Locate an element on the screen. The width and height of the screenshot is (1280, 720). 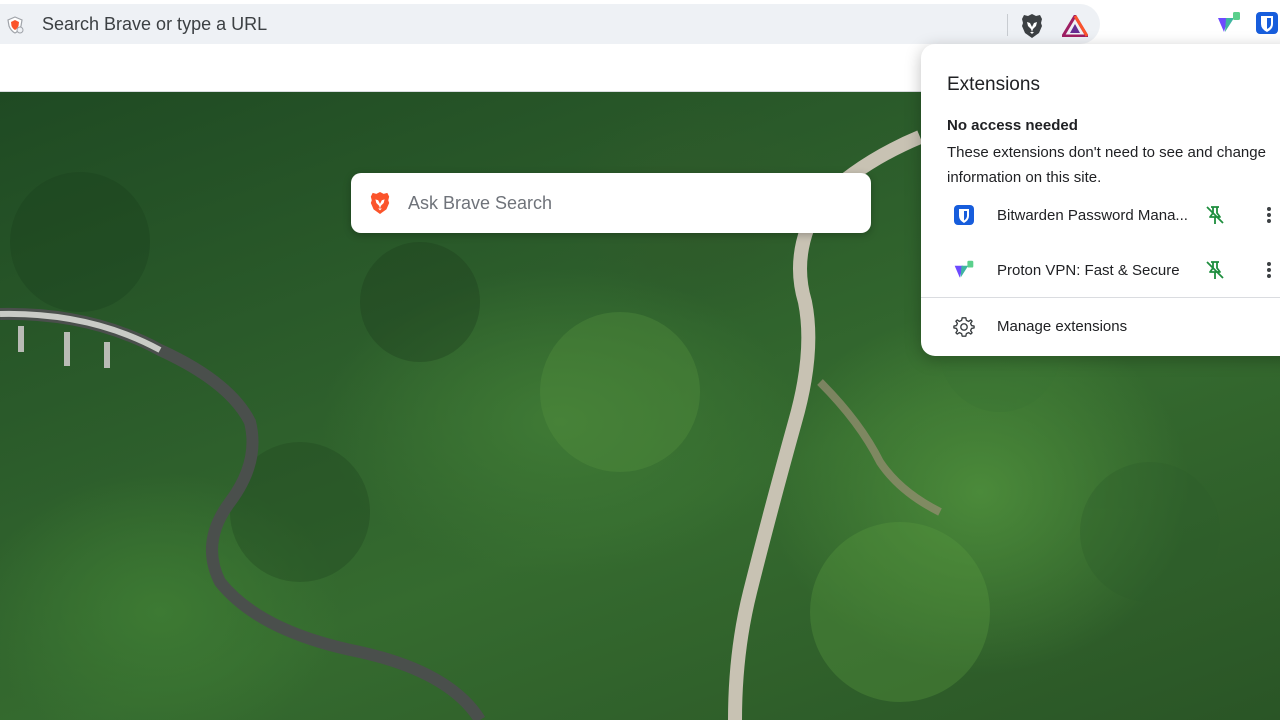
manage-extensions-label: Manage extensions is located at coordinates (1062, 326).